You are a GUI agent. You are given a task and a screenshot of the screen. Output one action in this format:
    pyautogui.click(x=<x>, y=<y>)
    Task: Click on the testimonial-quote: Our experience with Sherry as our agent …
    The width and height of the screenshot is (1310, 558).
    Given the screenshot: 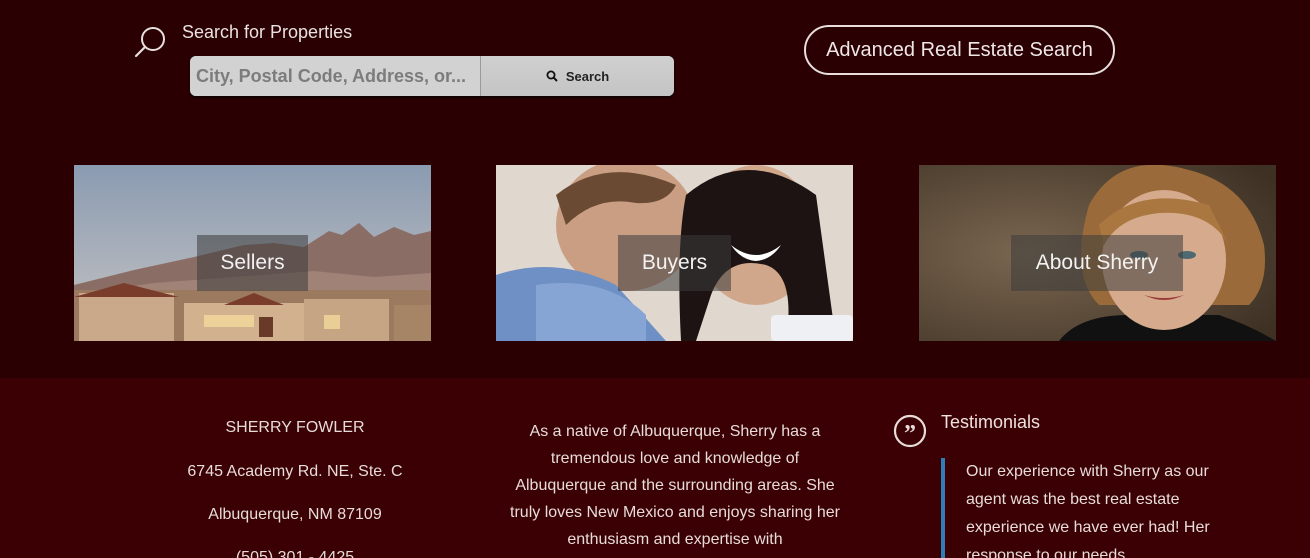 What is the action you would take?
    pyautogui.click(x=1076, y=508)
    